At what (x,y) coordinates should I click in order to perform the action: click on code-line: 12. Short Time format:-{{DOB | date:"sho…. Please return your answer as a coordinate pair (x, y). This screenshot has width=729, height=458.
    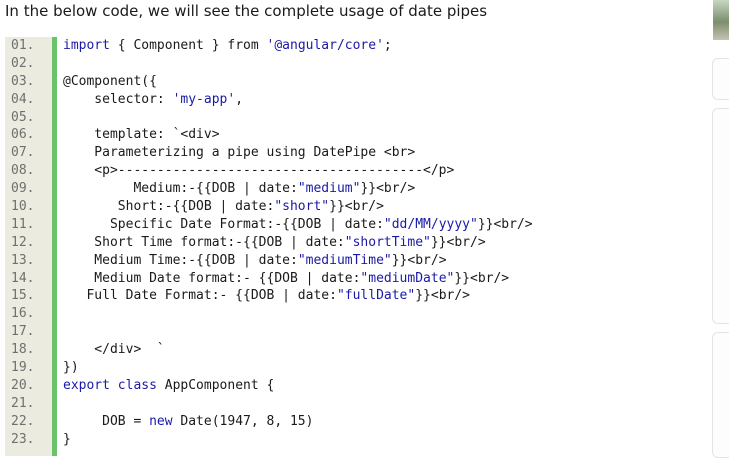
    Looking at the image, I should click on (351, 243).